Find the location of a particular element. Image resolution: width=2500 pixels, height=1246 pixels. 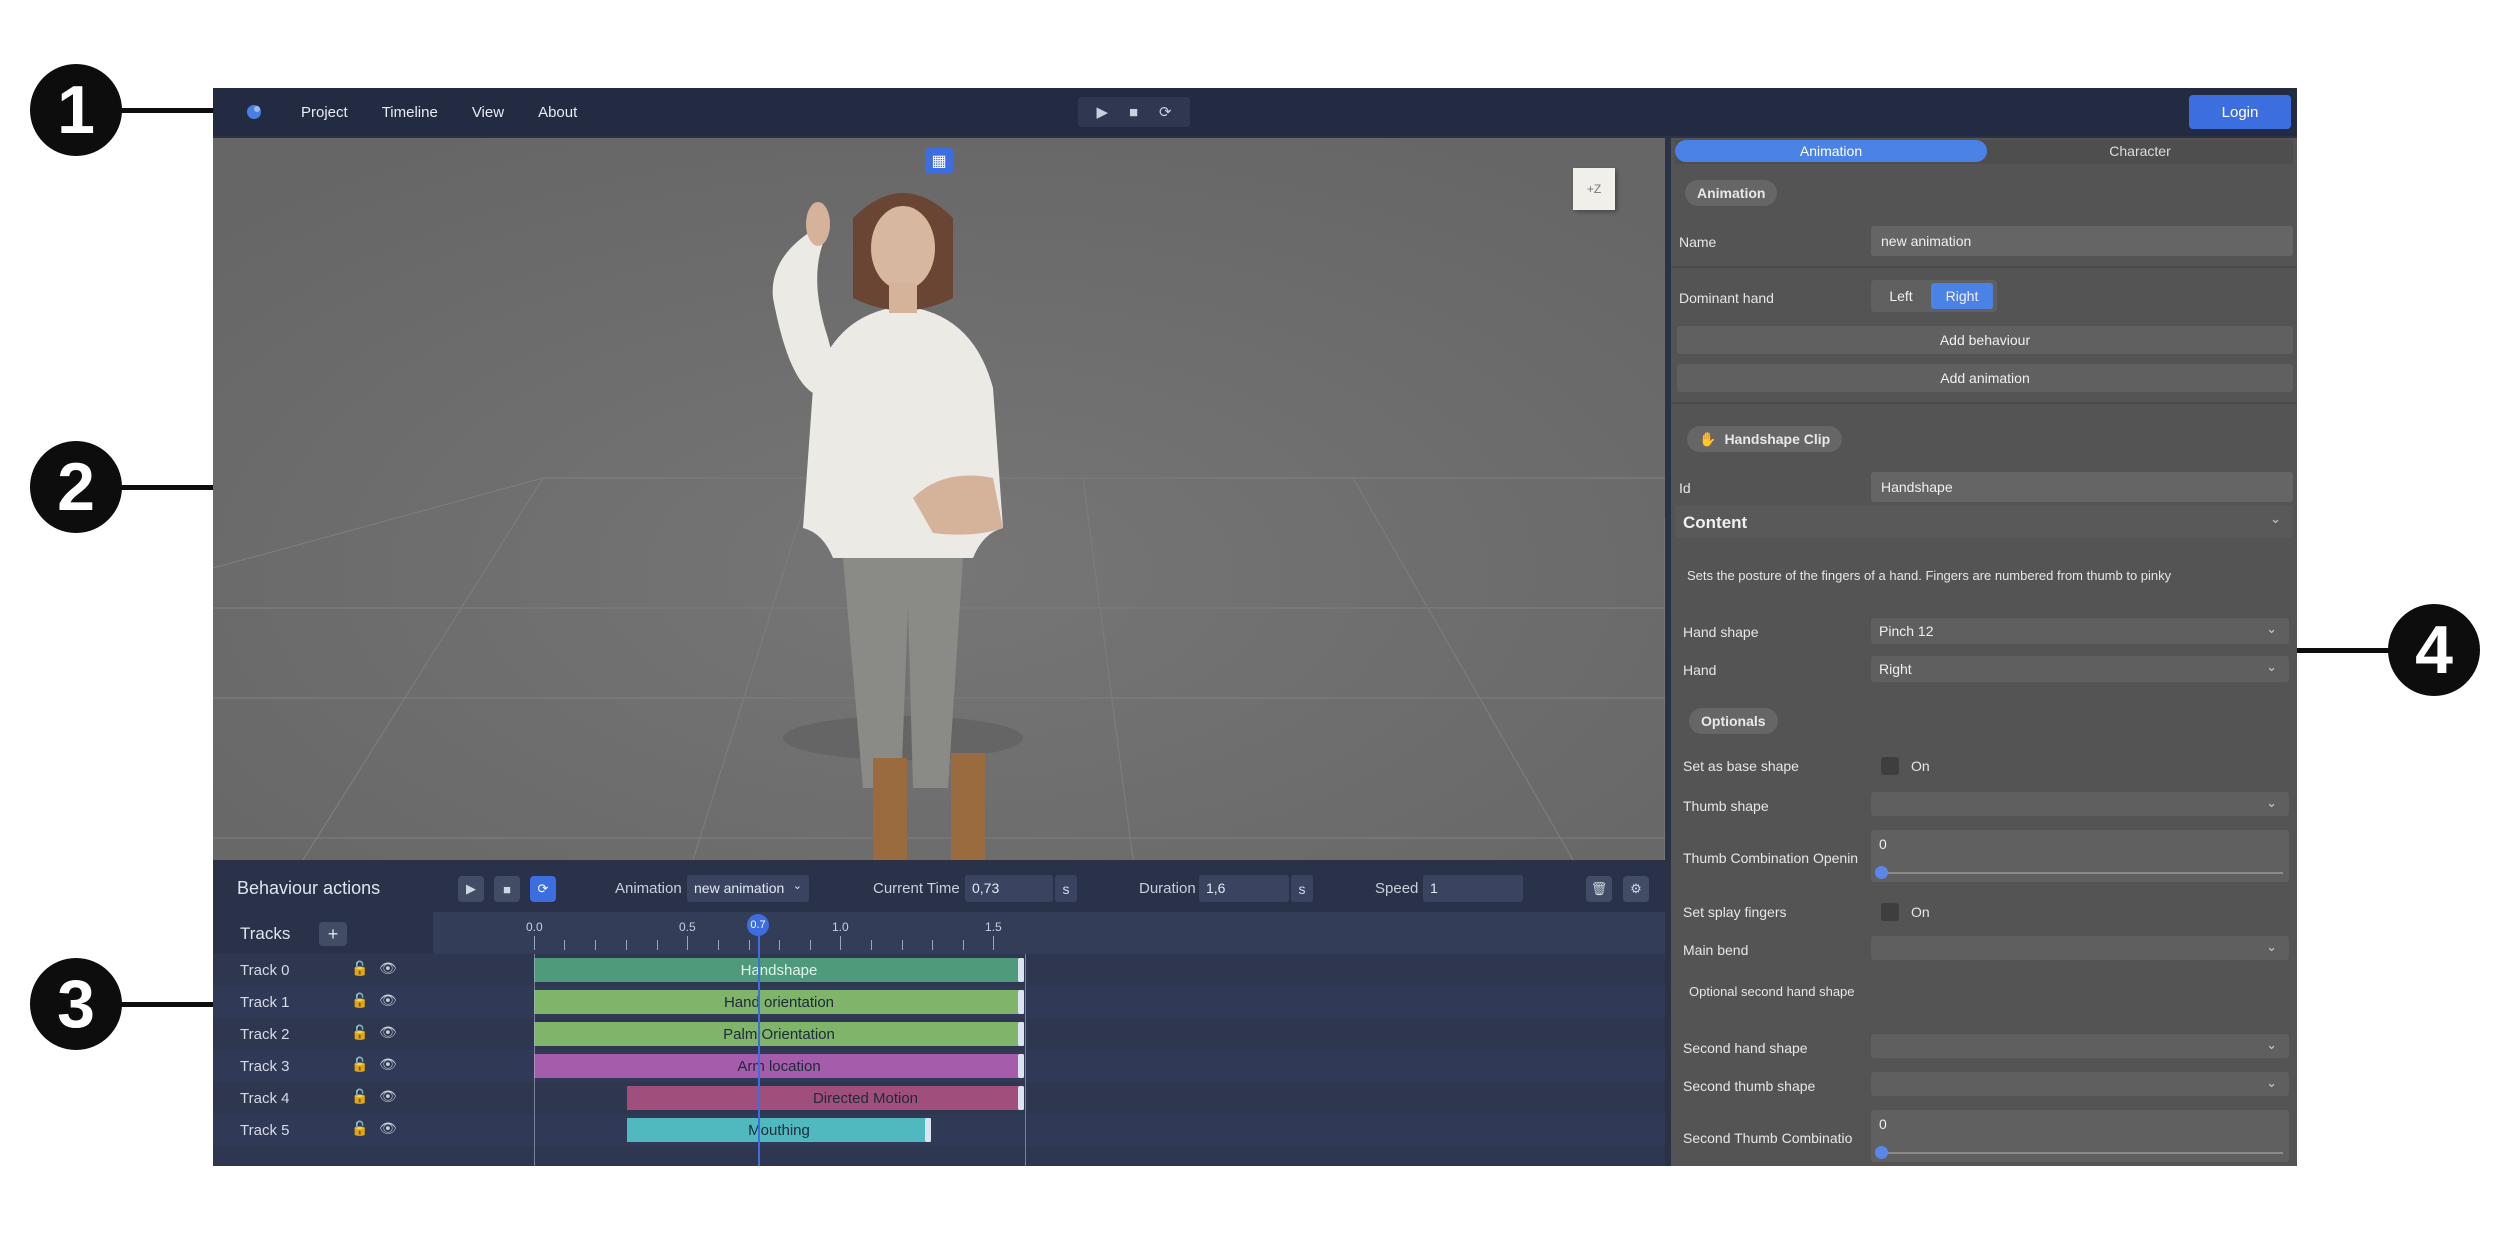

track-clip: Handshape is located at coordinates (779, 970).